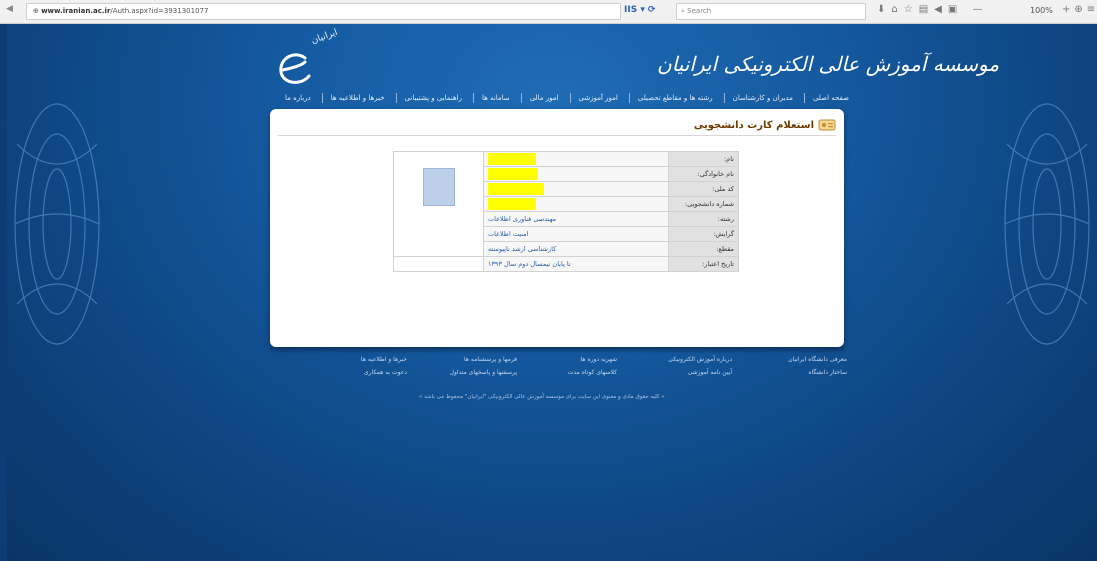 The width and height of the screenshot is (1097, 561). Describe the element at coordinates (576, 264) in the screenshot. I see `value-validity-date: تا پایان نیمسال دوم سال ۱۳۹۳` at that location.